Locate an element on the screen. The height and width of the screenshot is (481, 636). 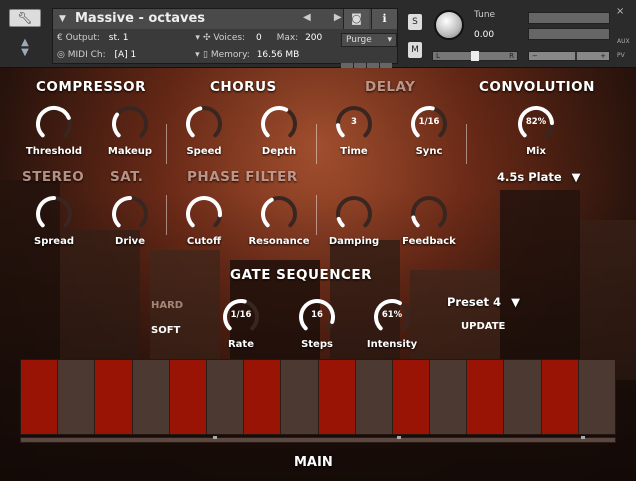
mix-label: Mix is located at coordinates (536, 151).